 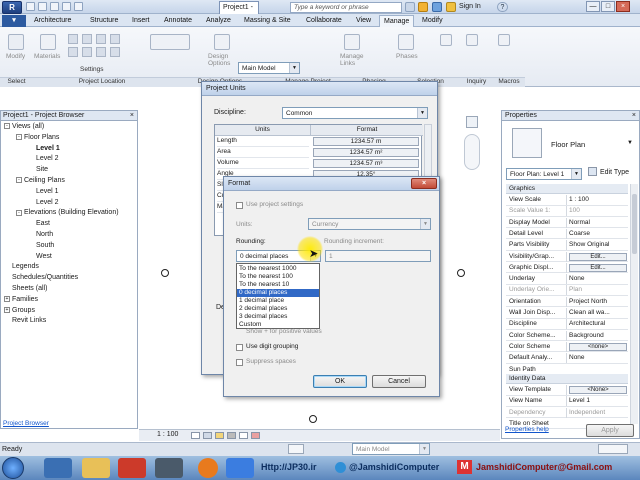 What do you see at coordinates (61, 300) in the screenshot?
I see `tree-item: + Families` at bounding box center [61, 300].